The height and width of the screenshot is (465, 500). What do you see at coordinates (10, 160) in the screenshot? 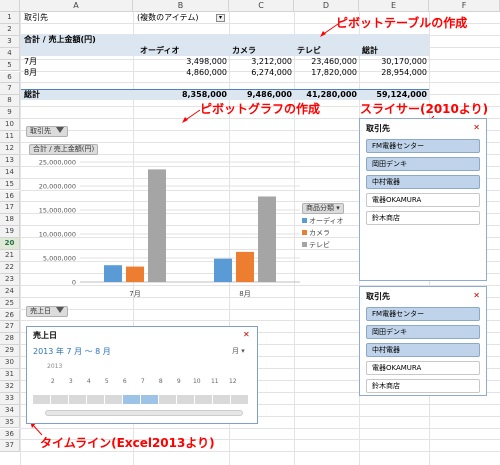
I see `row-header: 13` at bounding box center [10, 160].